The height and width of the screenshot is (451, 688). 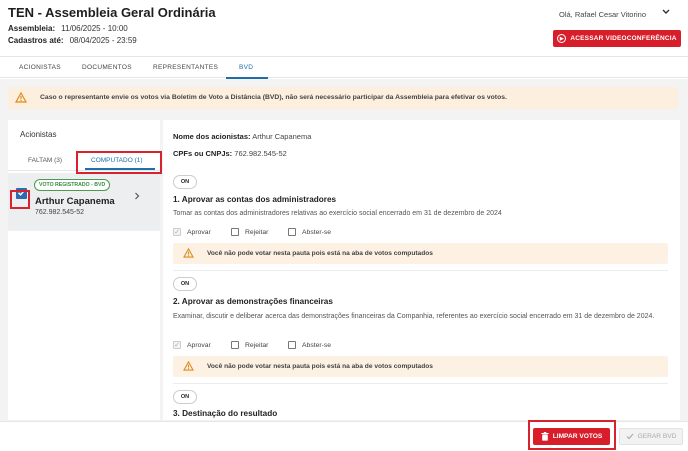 I want to click on shareholder-cpf: 762.982.545-52, so click(x=60, y=212).